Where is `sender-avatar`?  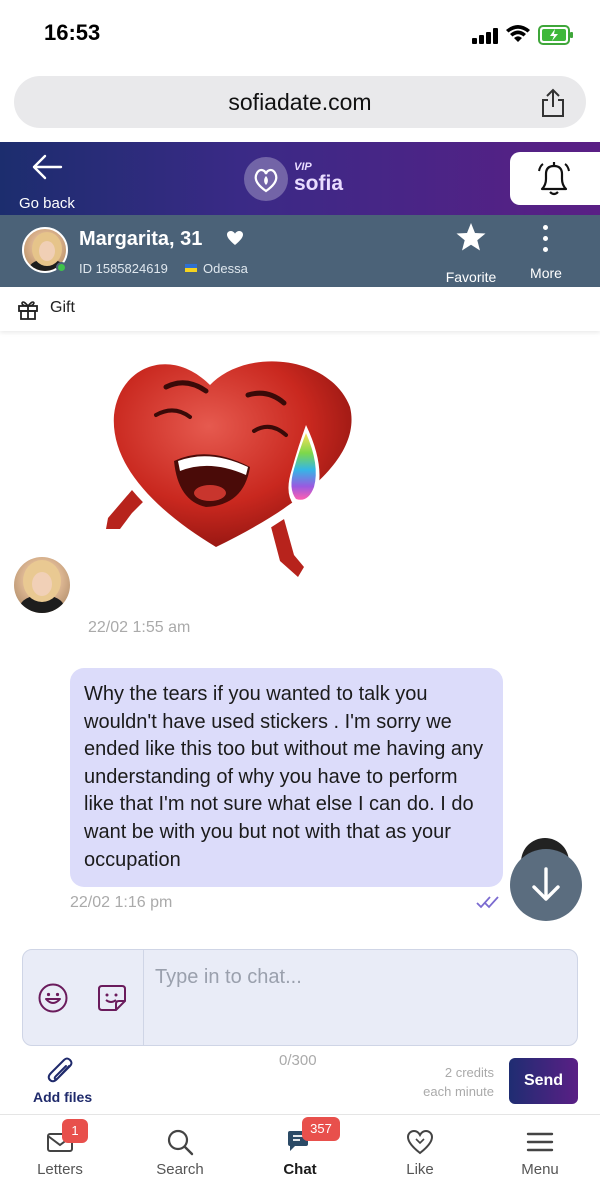
sender-avatar is located at coordinates (42, 585).